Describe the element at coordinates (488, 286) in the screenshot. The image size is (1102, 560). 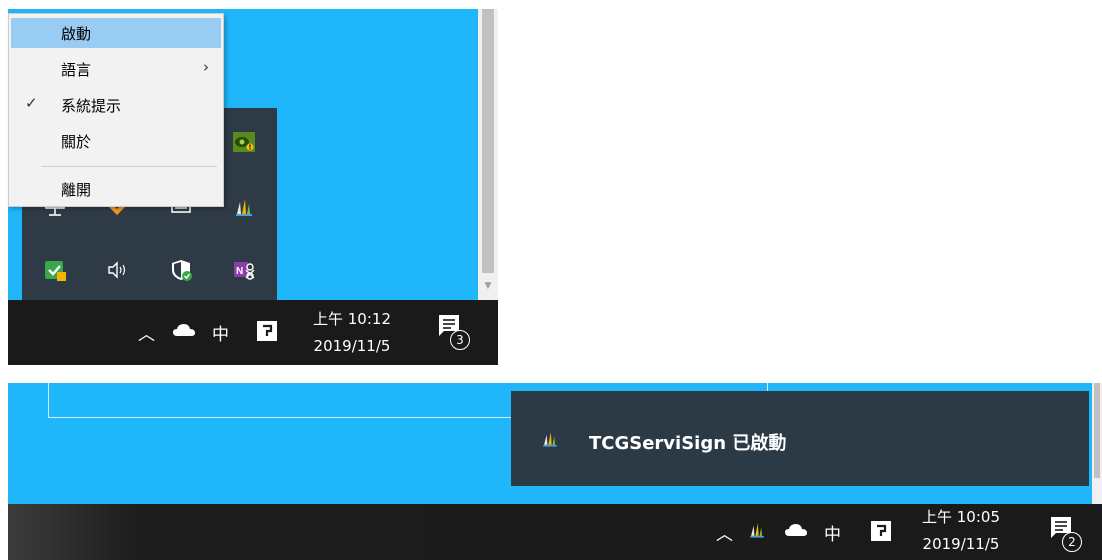
I see `scroll-down-arrow: ▼` at that location.